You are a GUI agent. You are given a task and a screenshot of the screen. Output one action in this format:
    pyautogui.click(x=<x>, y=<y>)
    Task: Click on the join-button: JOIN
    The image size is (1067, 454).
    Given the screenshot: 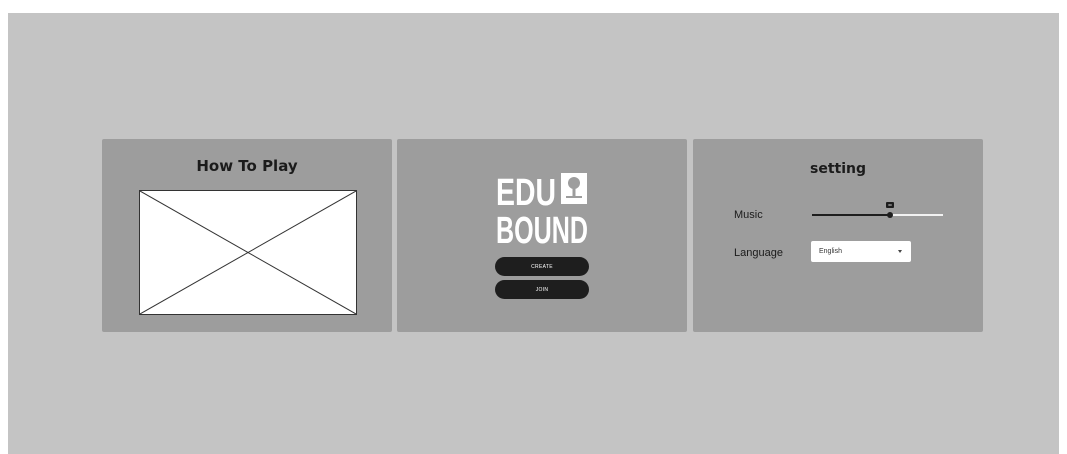 What is the action you would take?
    pyautogui.click(x=542, y=289)
    